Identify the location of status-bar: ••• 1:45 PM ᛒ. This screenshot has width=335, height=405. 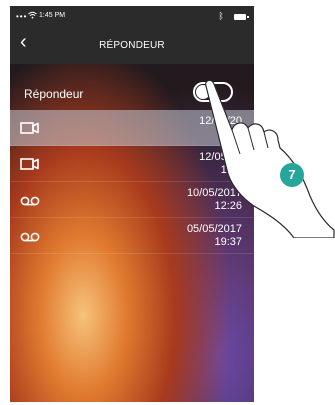
(132, 16).